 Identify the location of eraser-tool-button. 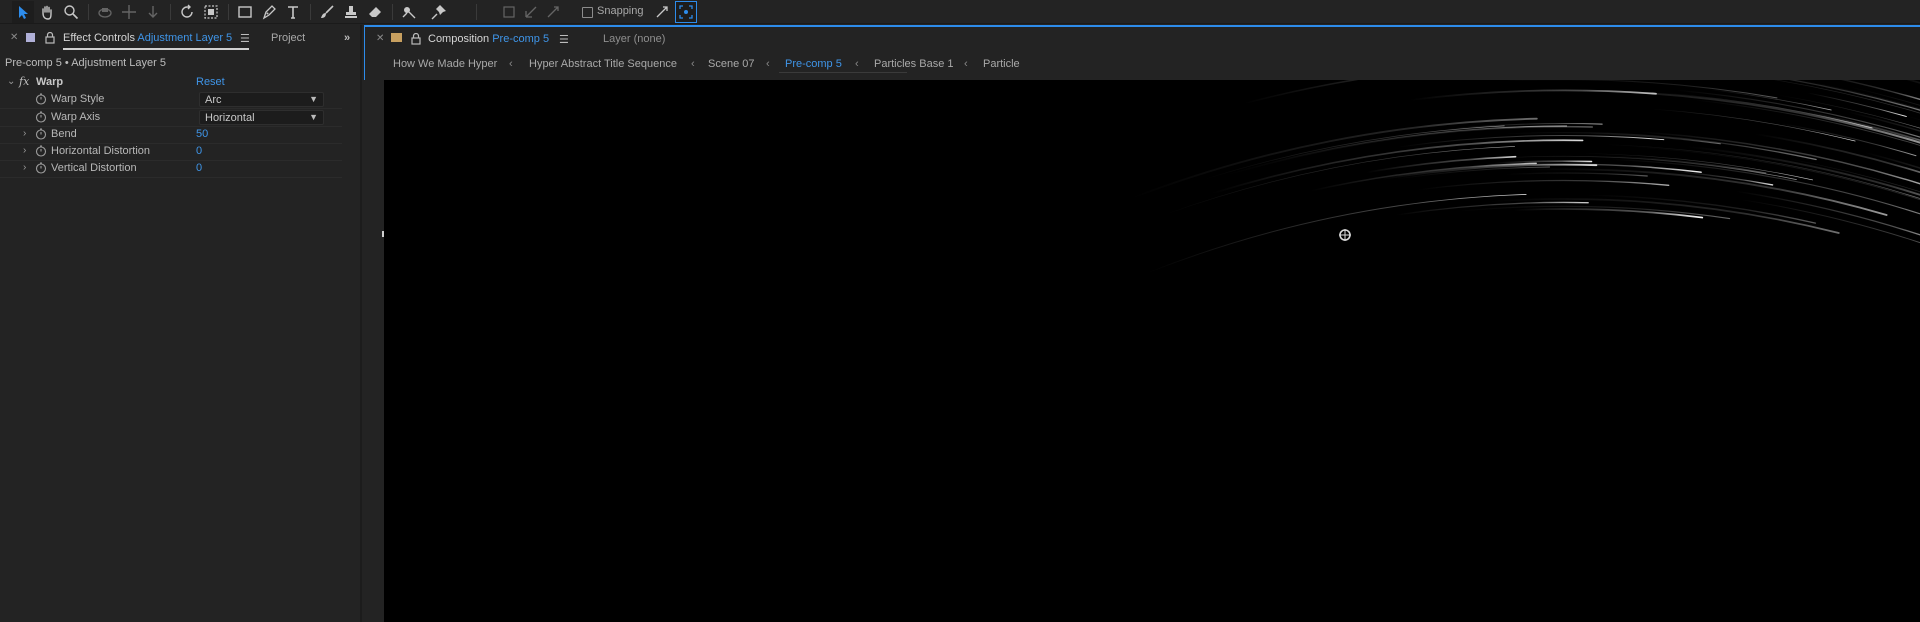
(375, 12).